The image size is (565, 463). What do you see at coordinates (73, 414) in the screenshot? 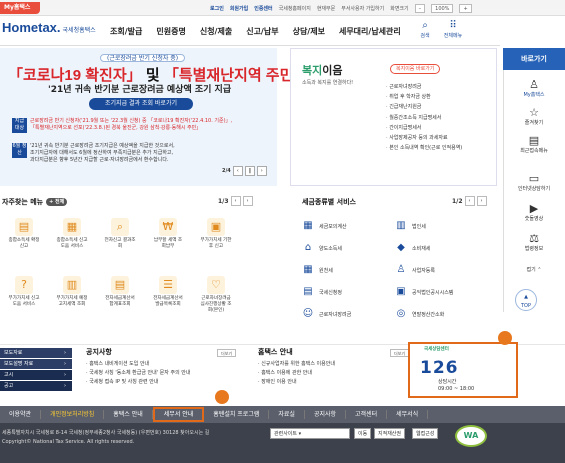
I see `footer-privacy-link: 개인정보처리방침` at bounding box center [73, 414].